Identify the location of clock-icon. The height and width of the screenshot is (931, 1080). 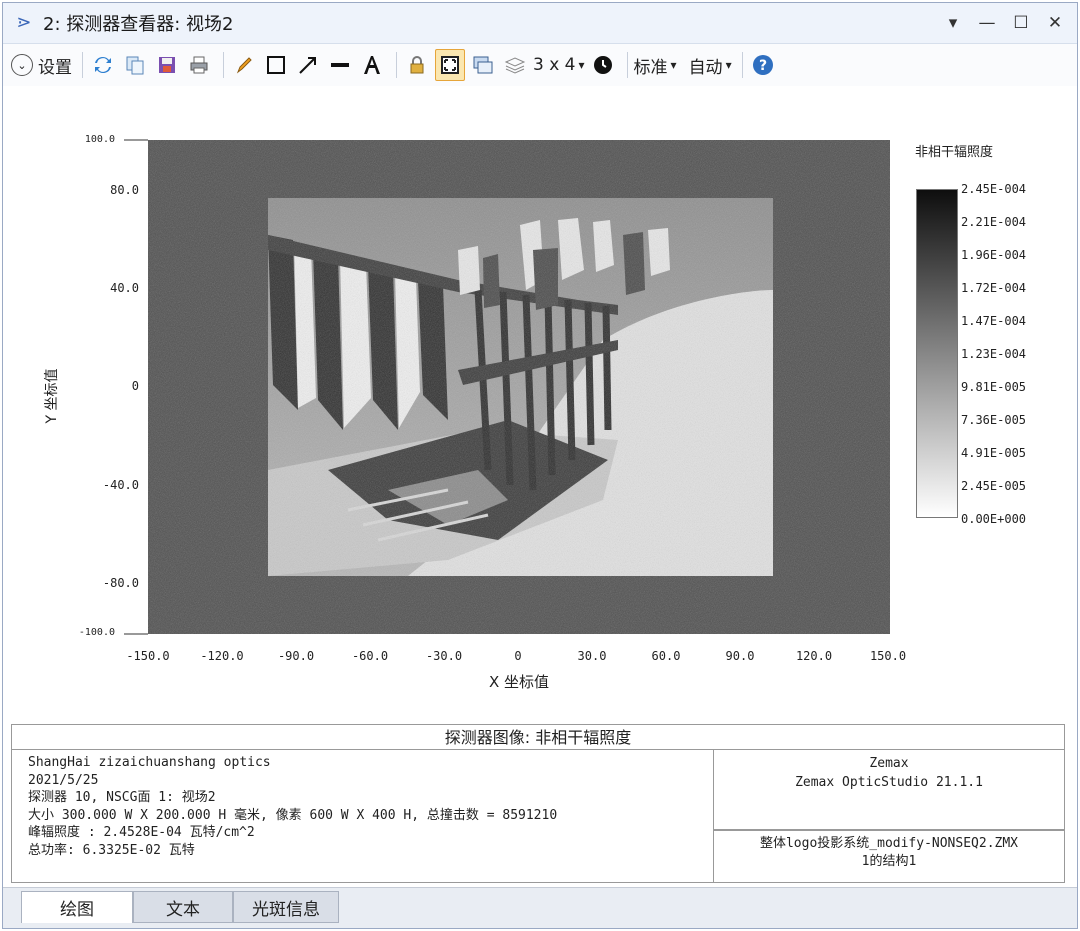
(602, 65).